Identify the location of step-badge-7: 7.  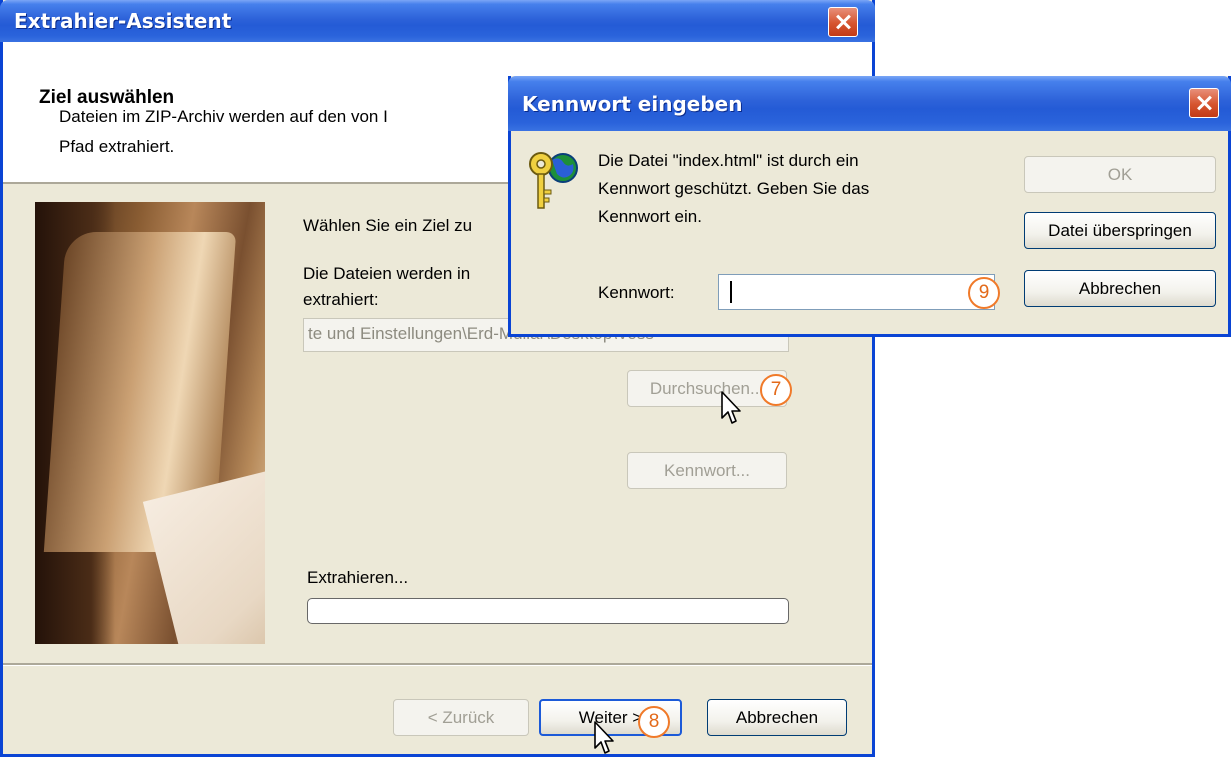
(776, 390).